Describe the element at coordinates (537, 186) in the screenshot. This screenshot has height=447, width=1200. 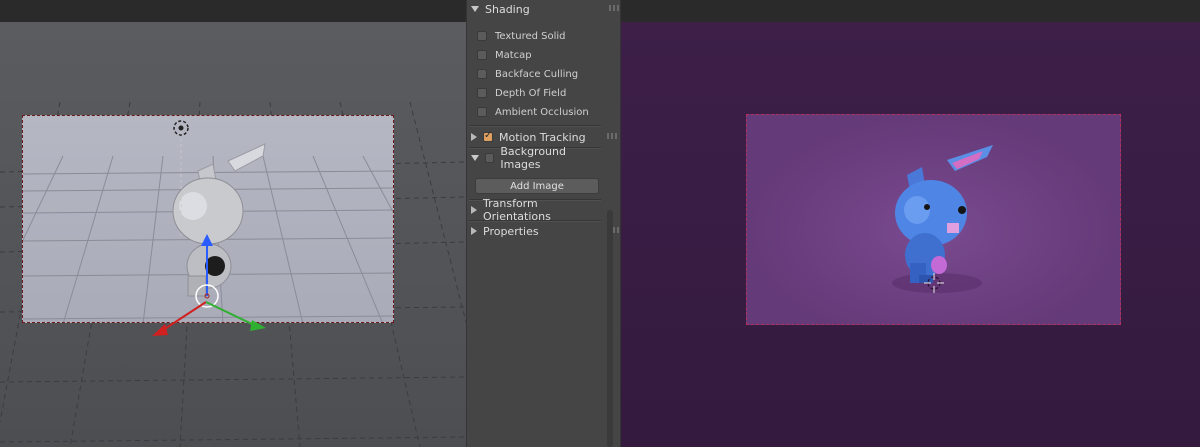
I see `add-image-button: Add Image` at that location.